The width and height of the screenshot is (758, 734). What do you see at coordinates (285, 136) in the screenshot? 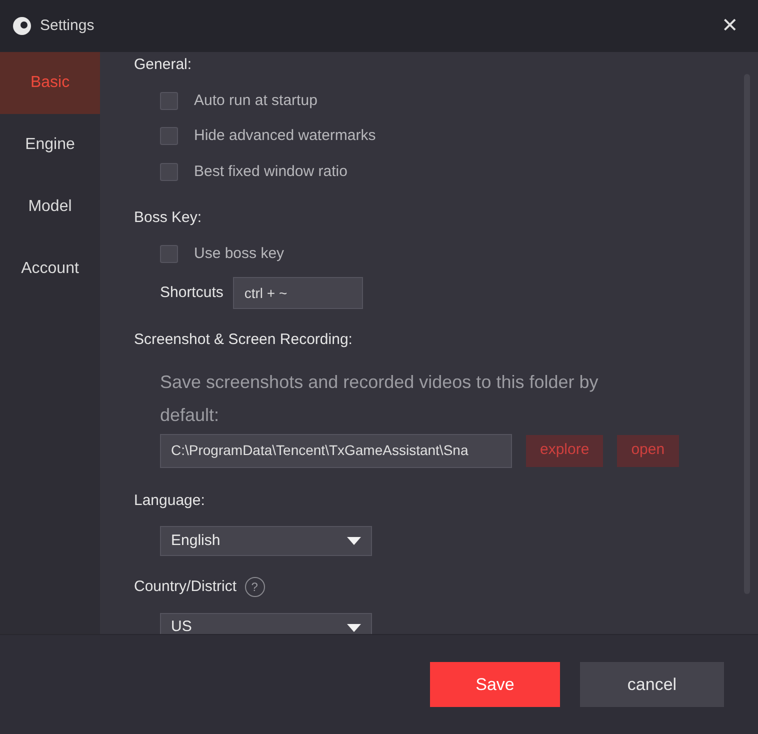
I see `checkbox-label: Hide advanced watermarks` at bounding box center [285, 136].